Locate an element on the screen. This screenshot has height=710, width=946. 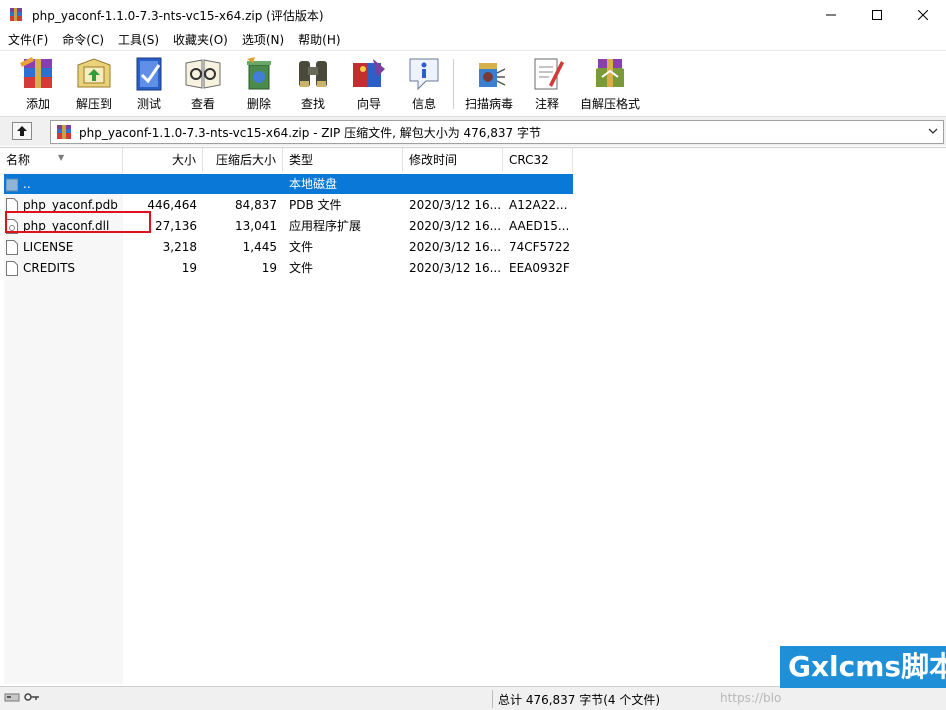
find-button: 查找 is located at coordinates (313, 84).